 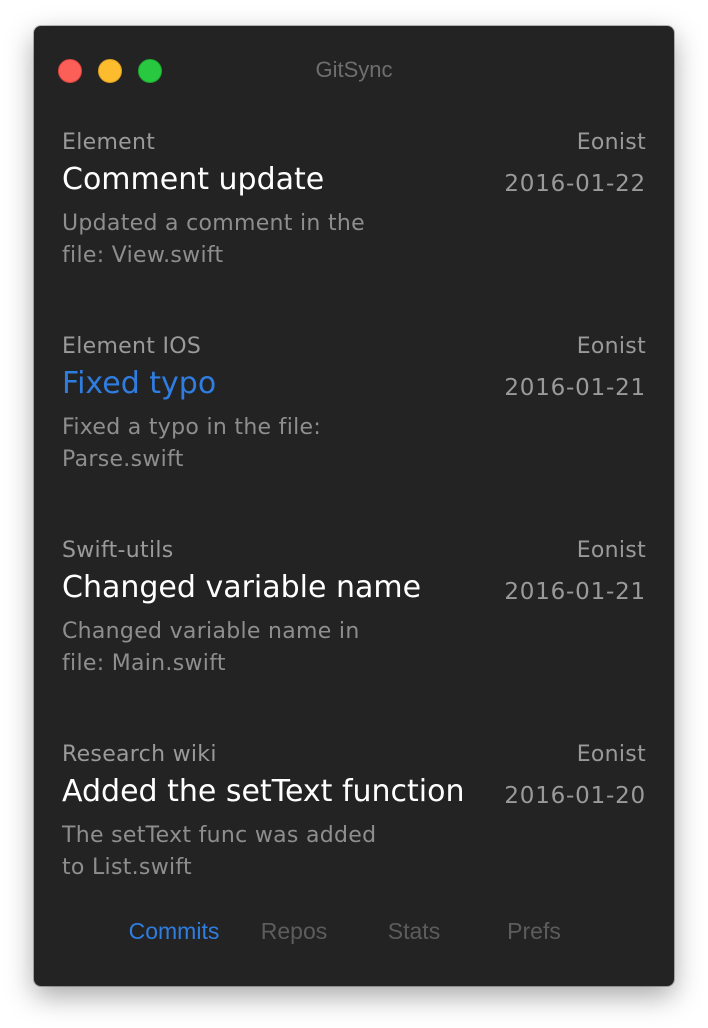 What do you see at coordinates (132, 346) in the screenshot?
I see `commit-repo: Element IOS` at bounding box center [132, 346].